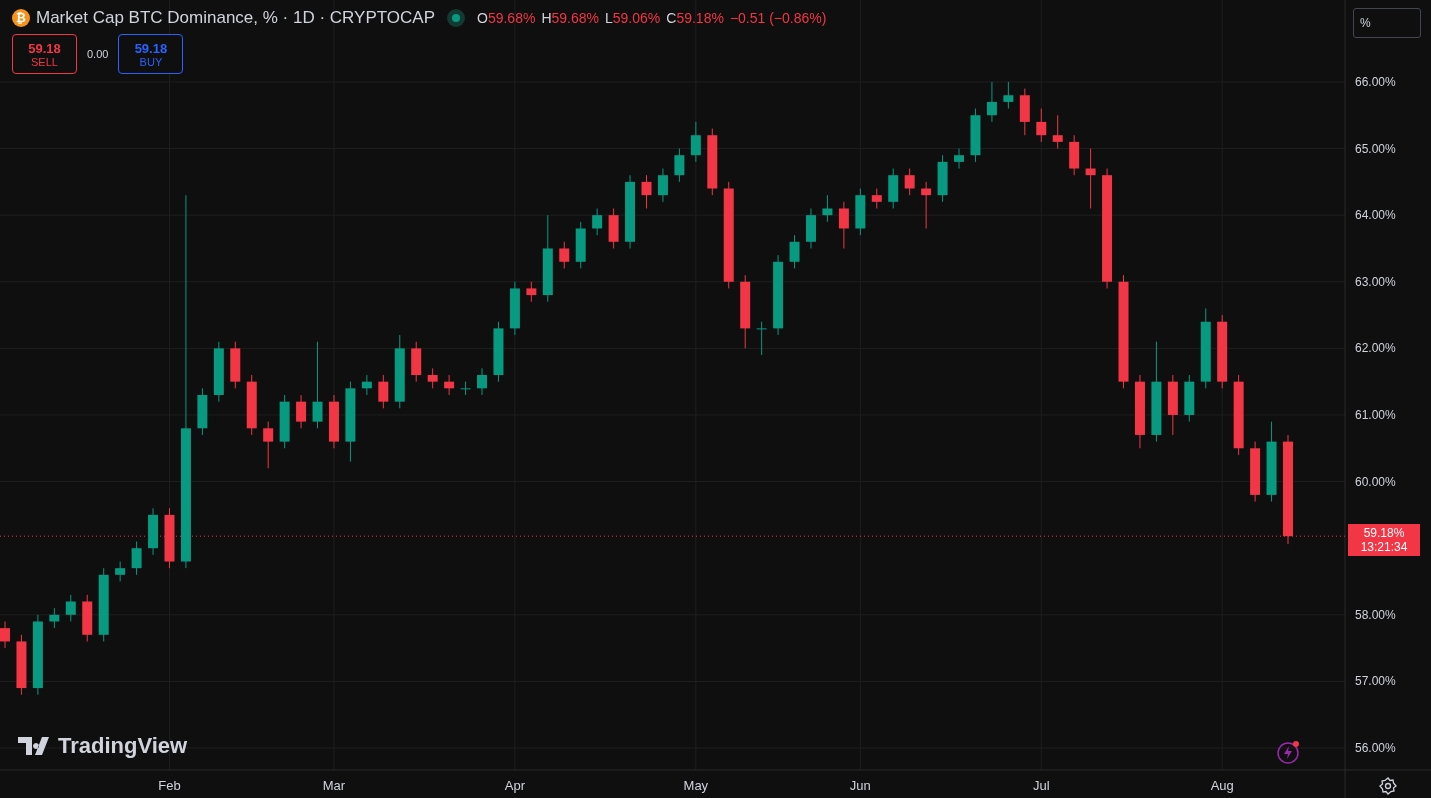 Image resolution: width=1431 pixels, height=798 pixels. What do you see at coordinates (21, 18) in the screenshot?
I see `coin-icon: ₿` at bounding box center [21, 18].